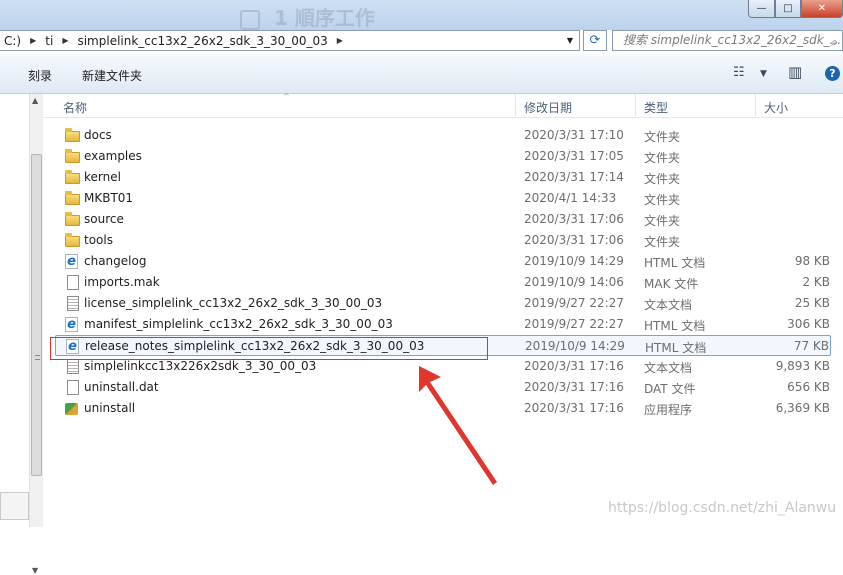  I want to click on window-controls: — □ ✕, so click(795, 9).